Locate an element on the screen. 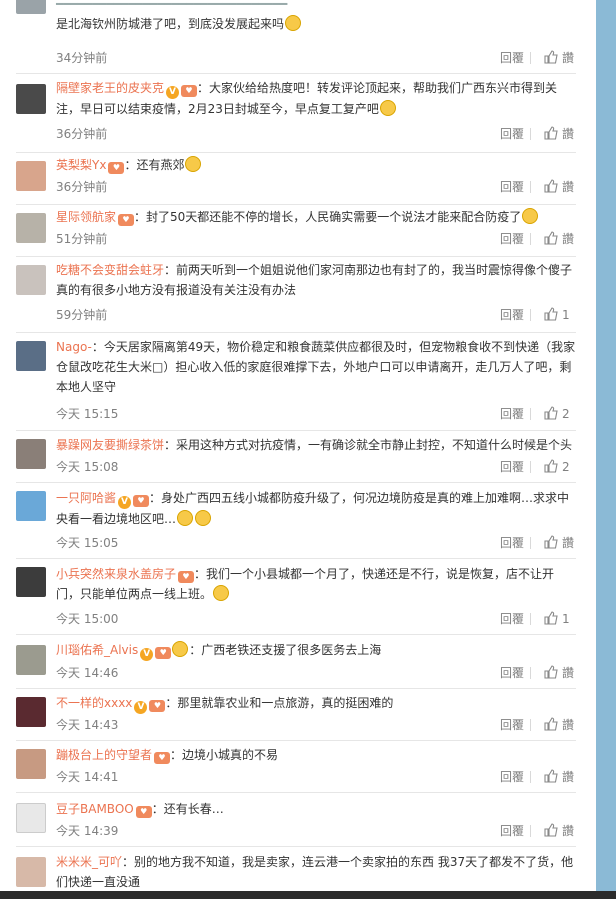 The height and width of the screenshot is (899, 616). username-link: 星际领航家 is located at coordinates (86, 217).